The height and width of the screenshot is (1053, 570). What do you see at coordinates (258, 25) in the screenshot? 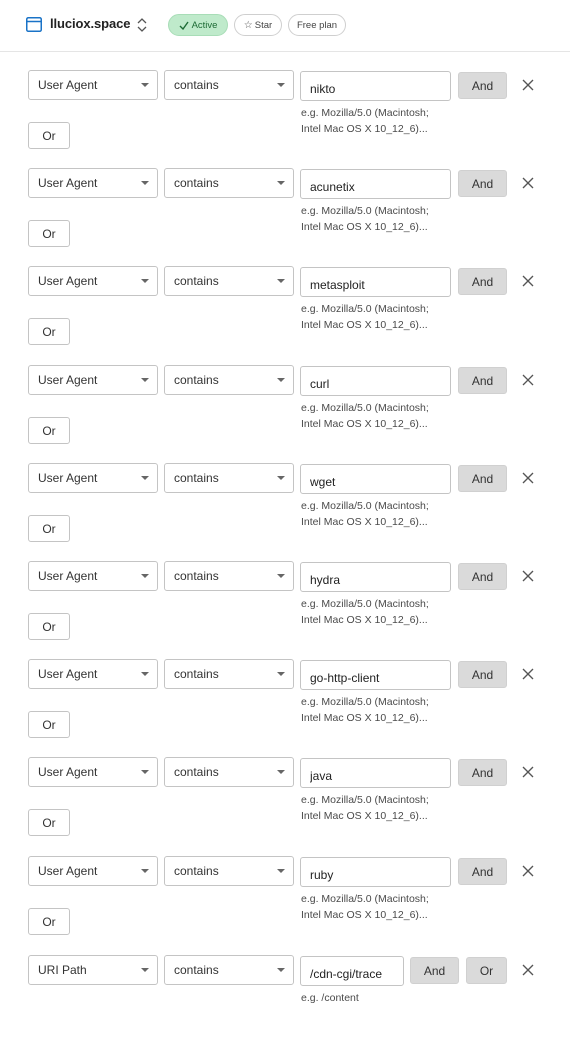
I see `star-button: ☆ Star` at bounding box center [258, 25].